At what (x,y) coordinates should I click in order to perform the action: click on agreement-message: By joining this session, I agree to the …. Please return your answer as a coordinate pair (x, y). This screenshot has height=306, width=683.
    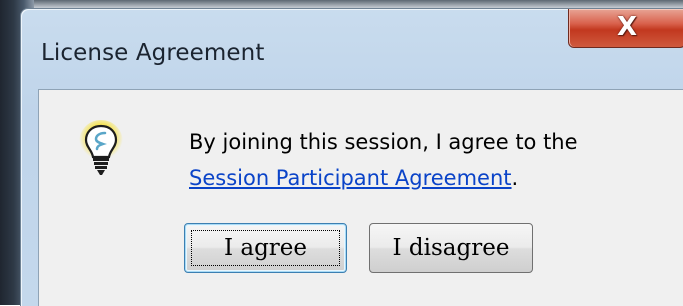
    Looking at the image, I should click on (383, 160).